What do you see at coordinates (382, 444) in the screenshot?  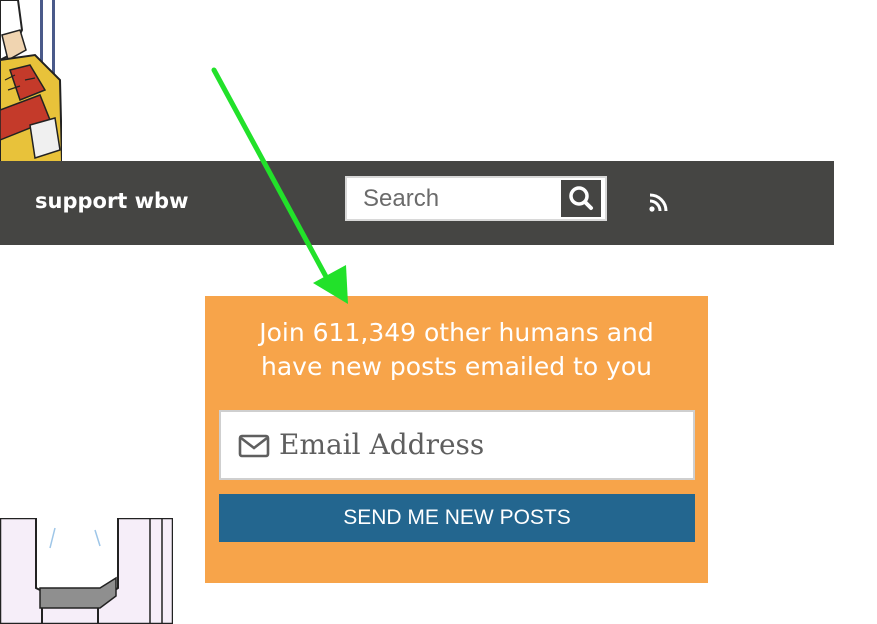 I see `email-placeholder: Email Address` at bounding box center [382, 444].